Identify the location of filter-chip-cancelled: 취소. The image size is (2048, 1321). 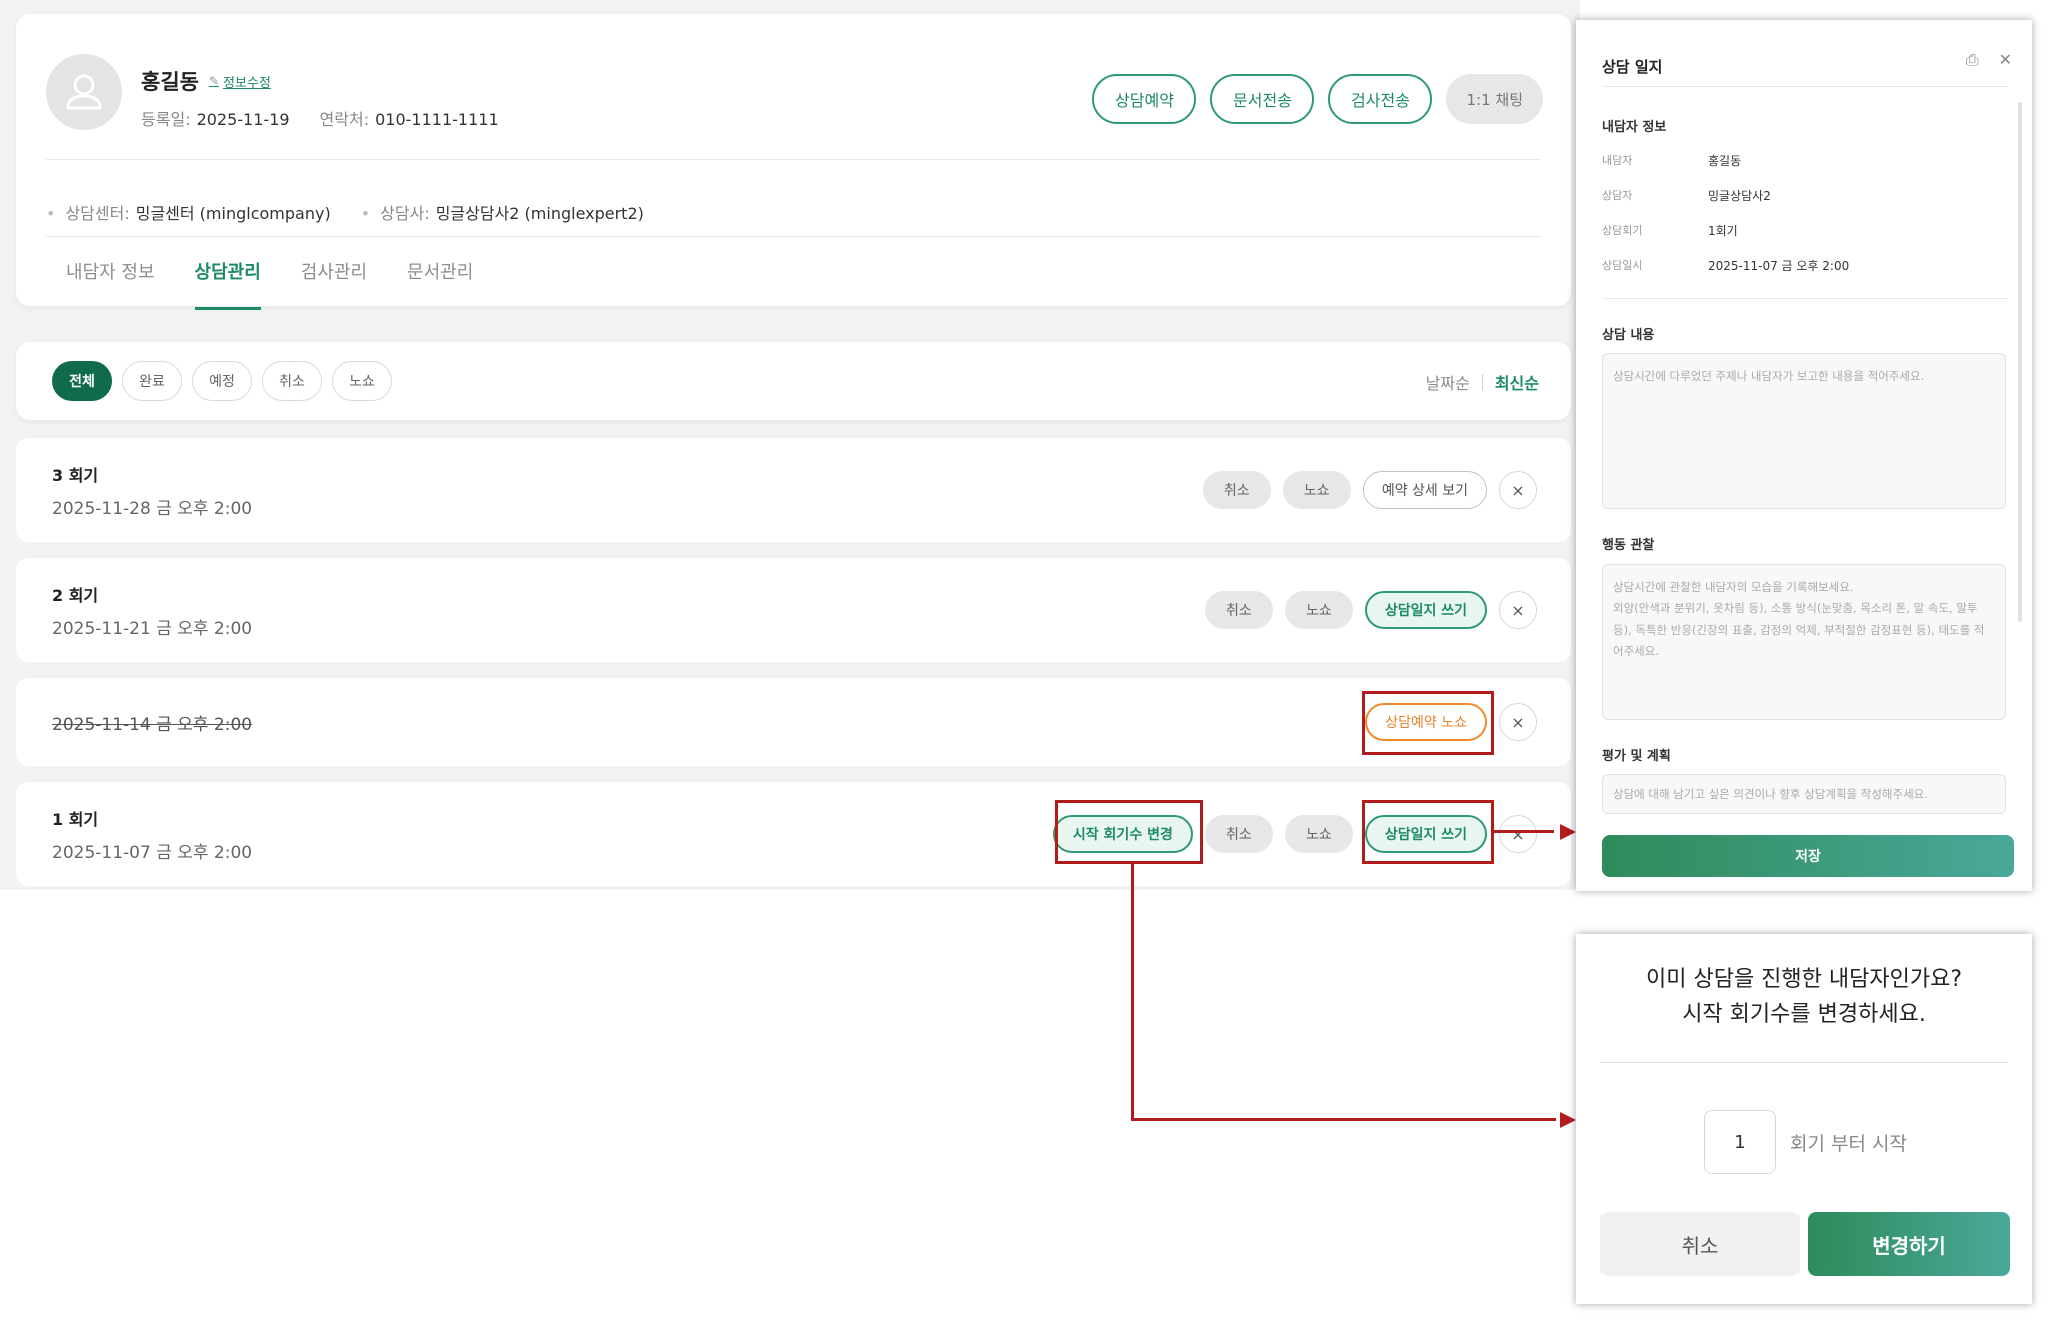
(292, 381).